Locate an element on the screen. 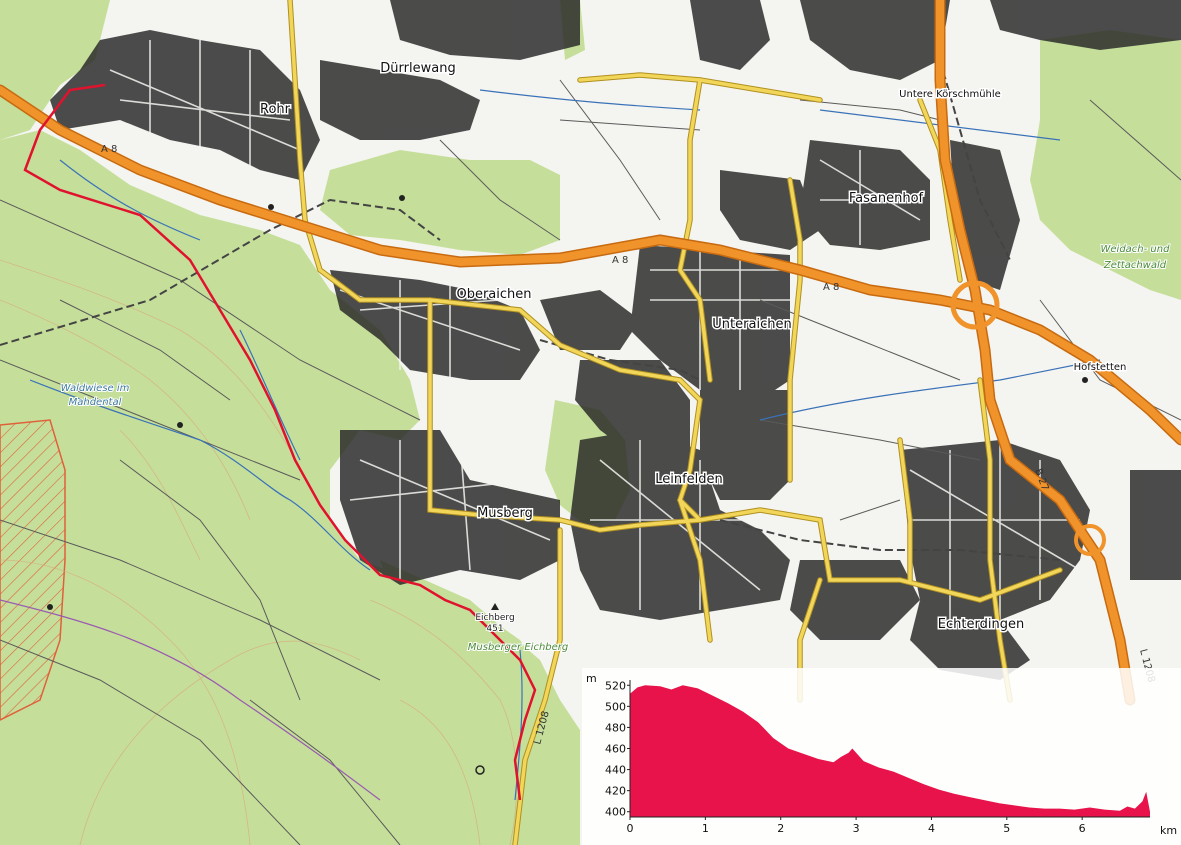 Image resolution: width=1181 pixels, height=845 pixels. elevation-area is located at coordinates (890, 751).